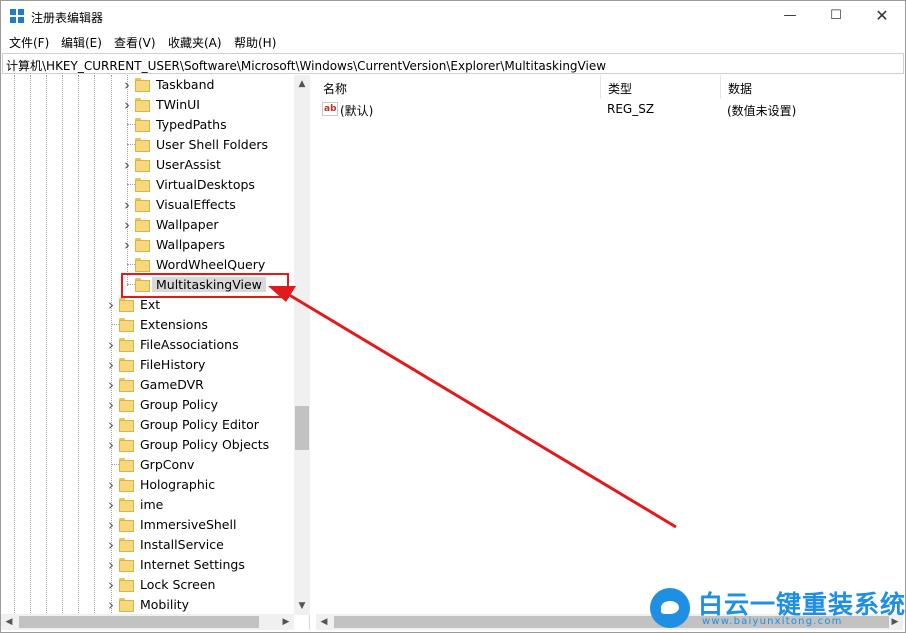  Describe the element at coordinates (302, 345) in the screenshot. I see `tree-vertical-scrollbar: ▲ ▼` at that location.